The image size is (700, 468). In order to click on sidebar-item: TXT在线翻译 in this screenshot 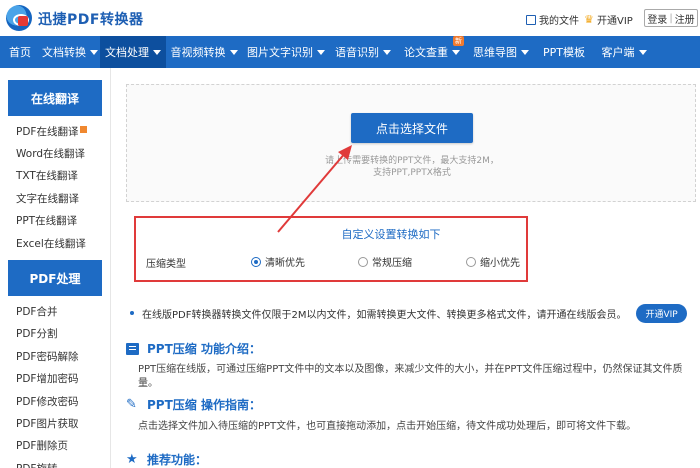, I will do `click(55, 176)`.